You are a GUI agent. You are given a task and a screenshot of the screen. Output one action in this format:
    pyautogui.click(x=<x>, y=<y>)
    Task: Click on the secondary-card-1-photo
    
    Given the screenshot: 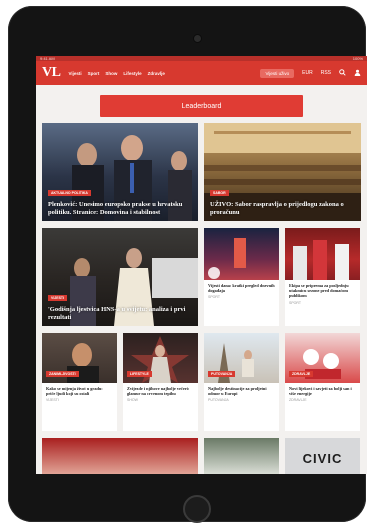 What is the action you would take?
    pyautogui.click(x=241, y=254)
    